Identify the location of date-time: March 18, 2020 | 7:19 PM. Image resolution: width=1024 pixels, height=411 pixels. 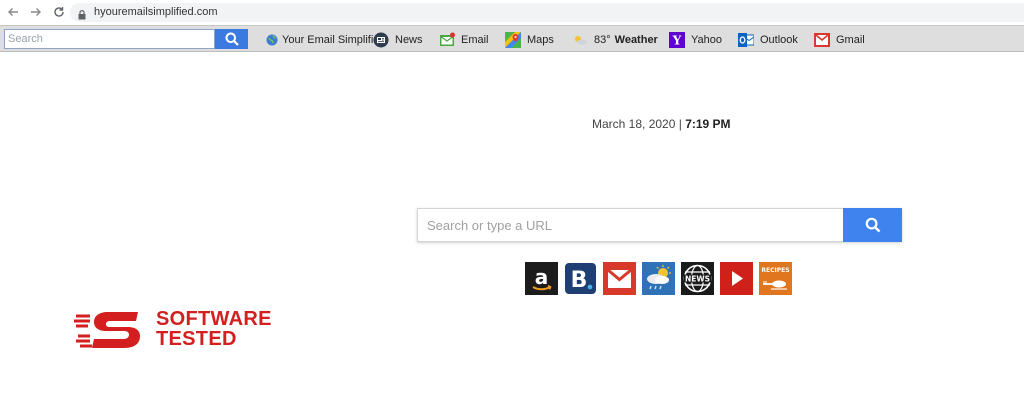
(661, 124).